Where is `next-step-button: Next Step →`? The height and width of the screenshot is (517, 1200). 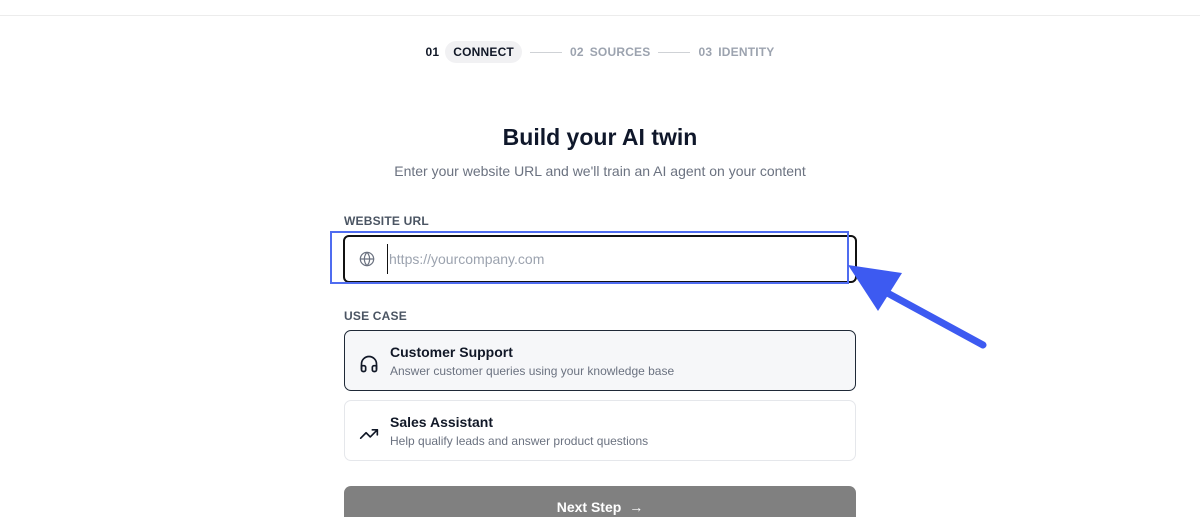
next-step-button: Next Step → is located at coordinates (600, 501).